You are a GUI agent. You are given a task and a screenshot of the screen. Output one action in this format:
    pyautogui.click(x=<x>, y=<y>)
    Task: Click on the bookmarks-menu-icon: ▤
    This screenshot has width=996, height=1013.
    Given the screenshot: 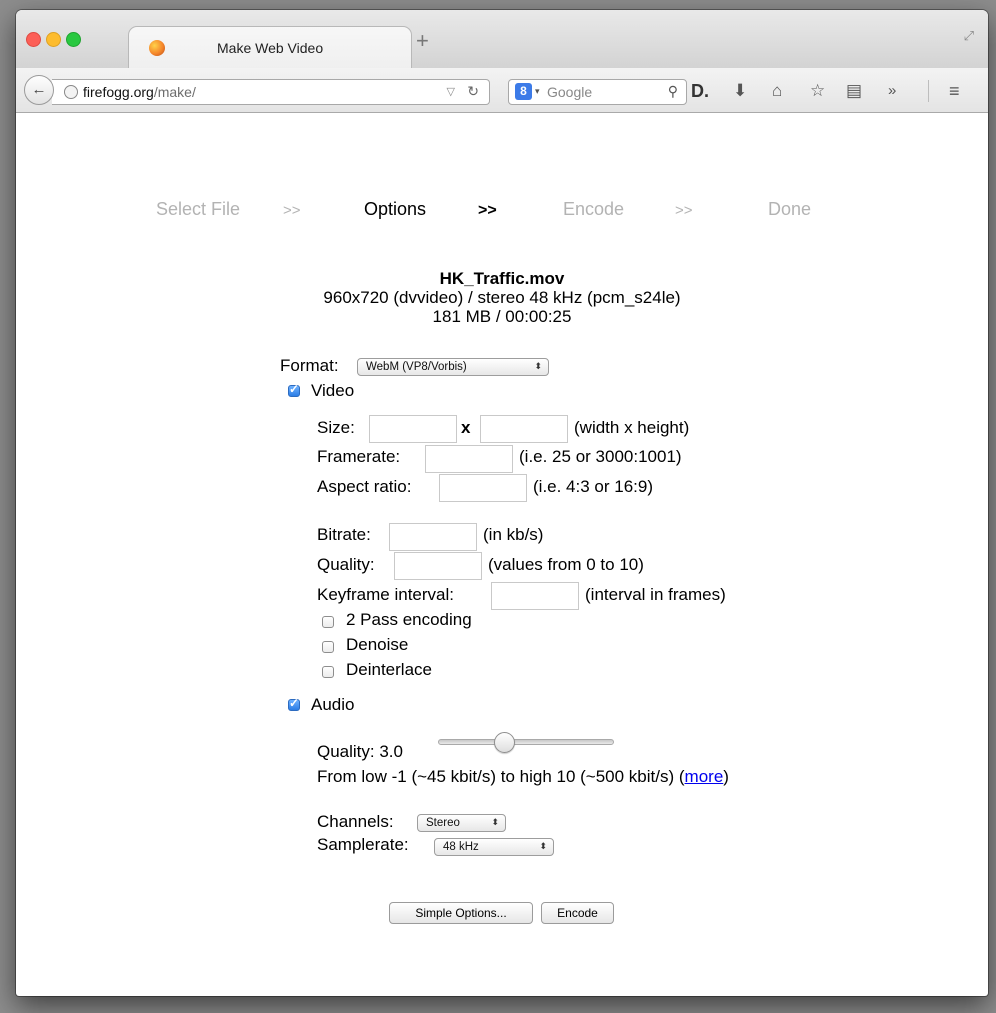 What is the action you would take?
    pyautogui.click(x=854, y=91)
    